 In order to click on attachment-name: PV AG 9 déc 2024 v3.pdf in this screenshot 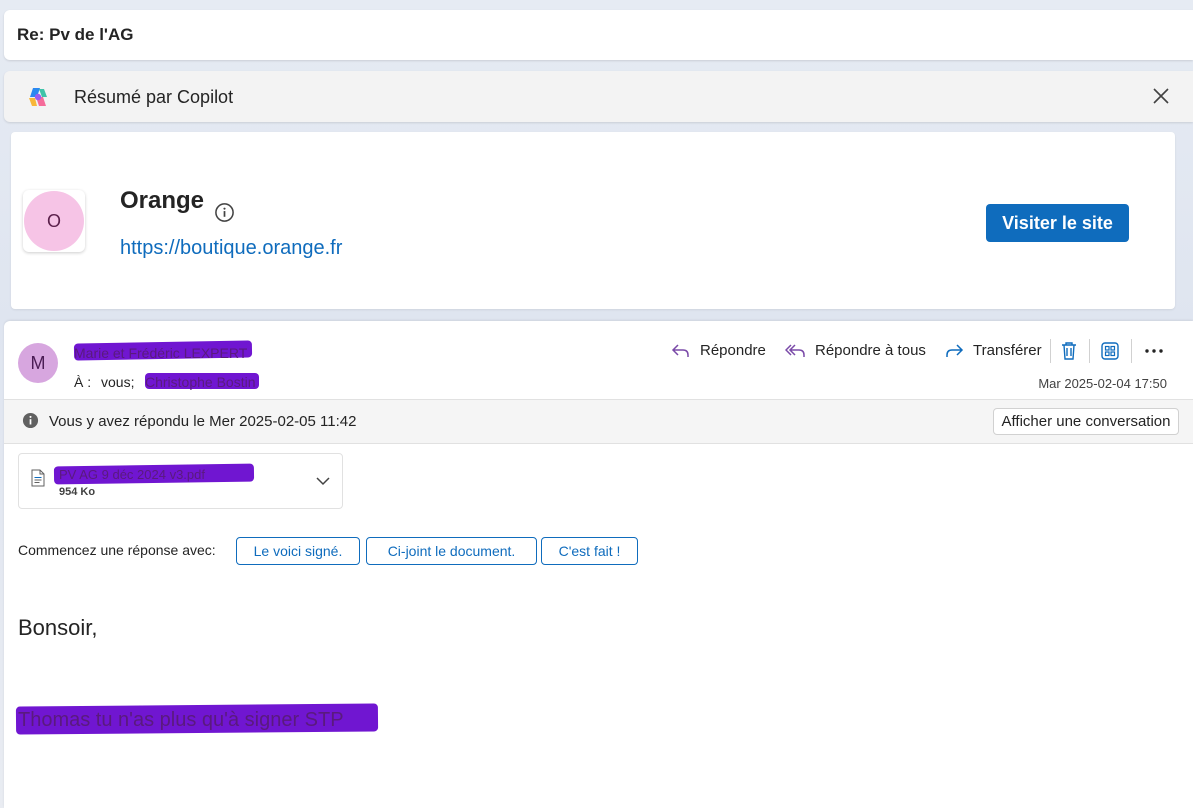, I will do `click(132, 474)`.